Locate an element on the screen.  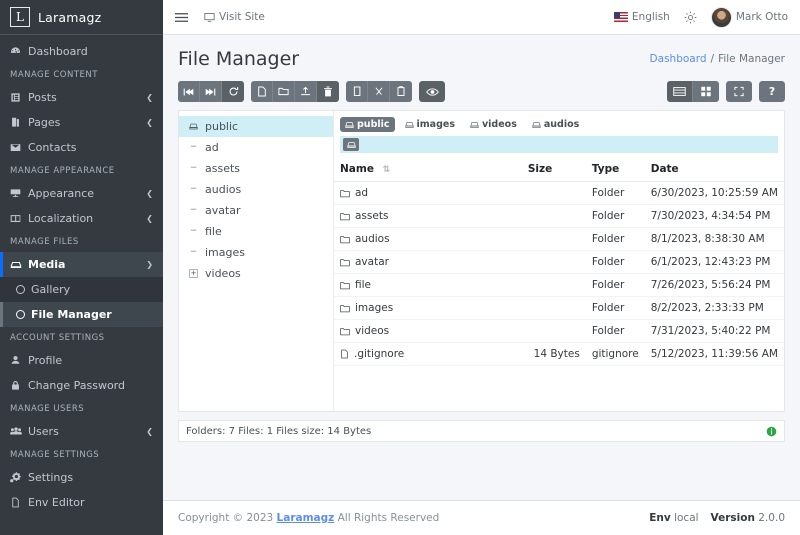
sidebar-item-gallery: Gallery is located at coordinates (81, 289).